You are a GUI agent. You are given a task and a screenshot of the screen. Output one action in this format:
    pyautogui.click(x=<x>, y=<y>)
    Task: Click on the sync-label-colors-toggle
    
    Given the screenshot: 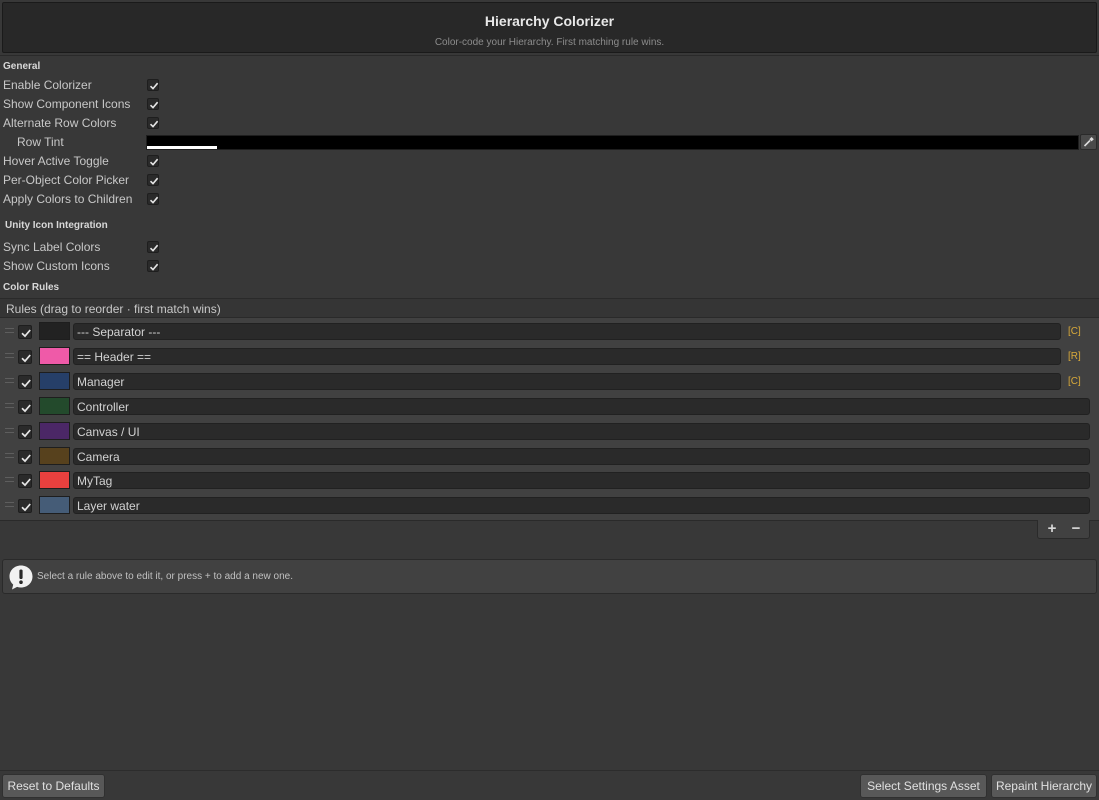 What is the action you would take?
    pyautogui.click(x=153, y=247)
    